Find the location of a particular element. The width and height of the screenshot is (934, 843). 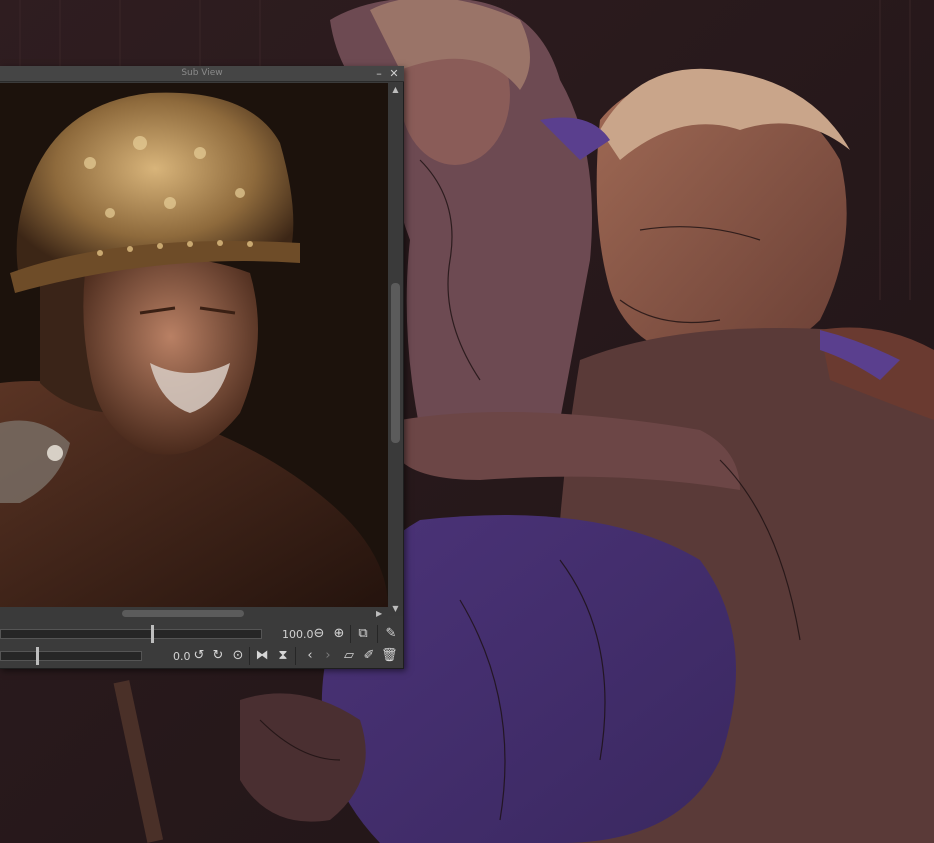

rotation-slider-handle is located at coordinates (37, 656).